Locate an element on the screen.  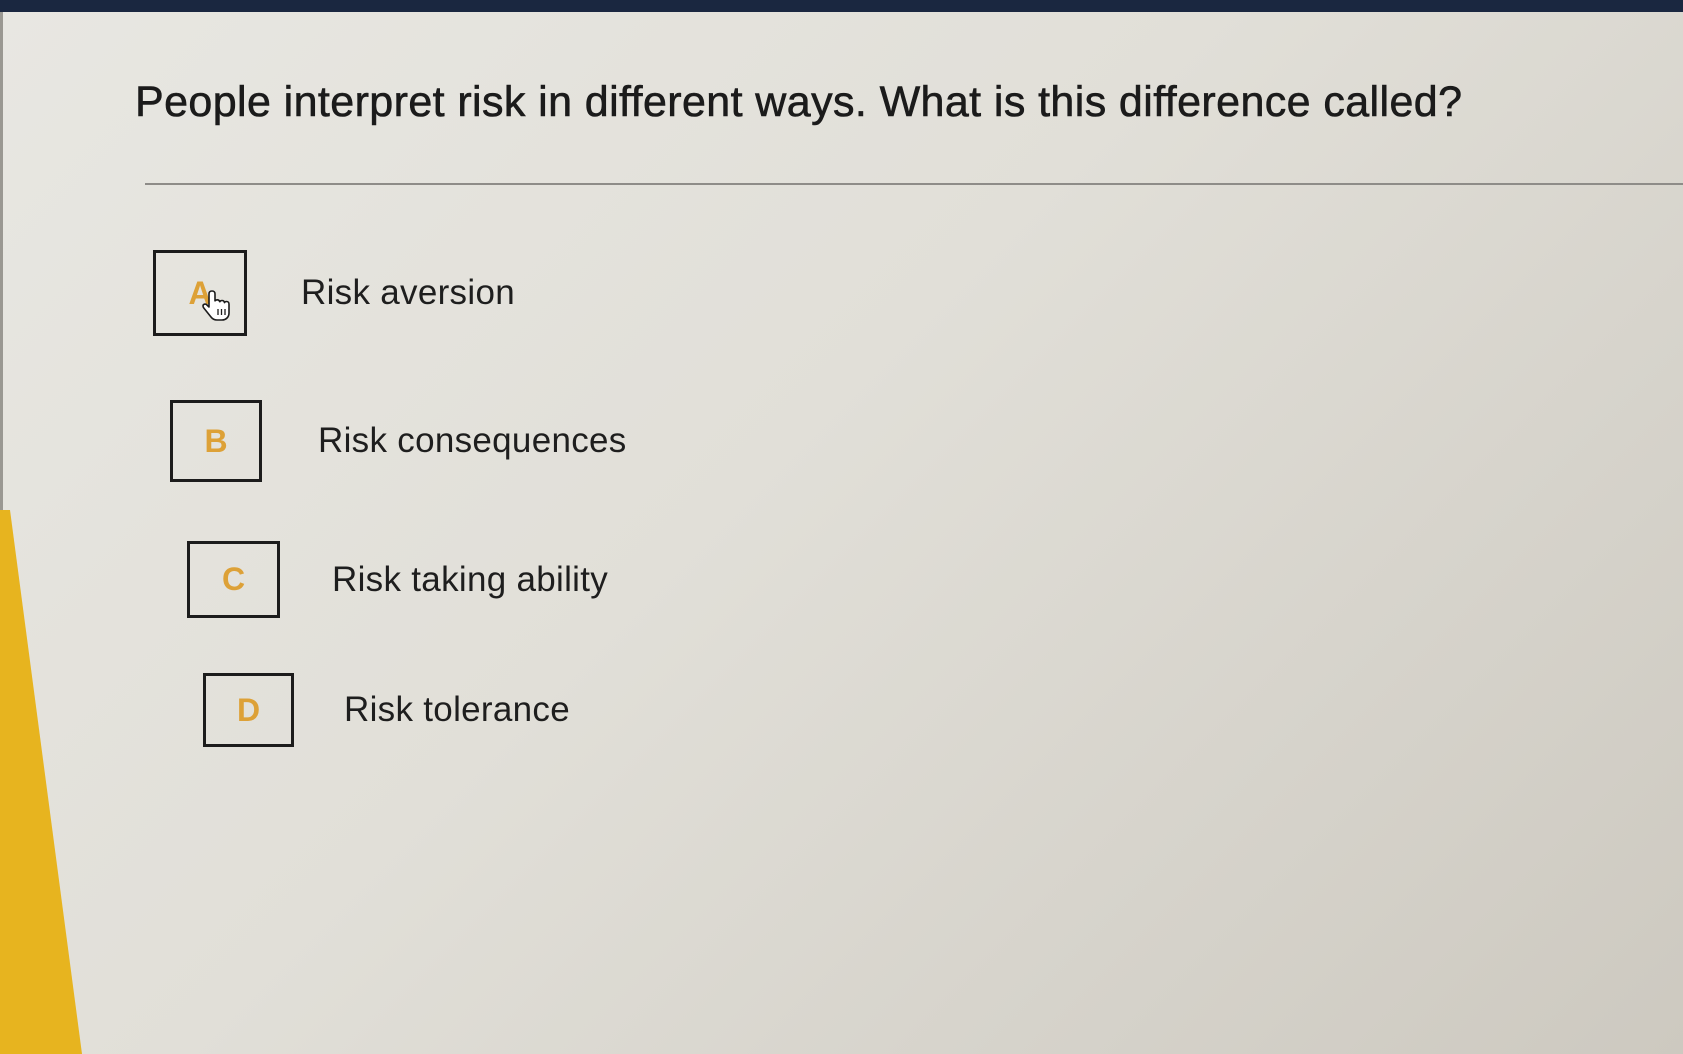
option-d-letter: D is located at coordinates (248, 709).